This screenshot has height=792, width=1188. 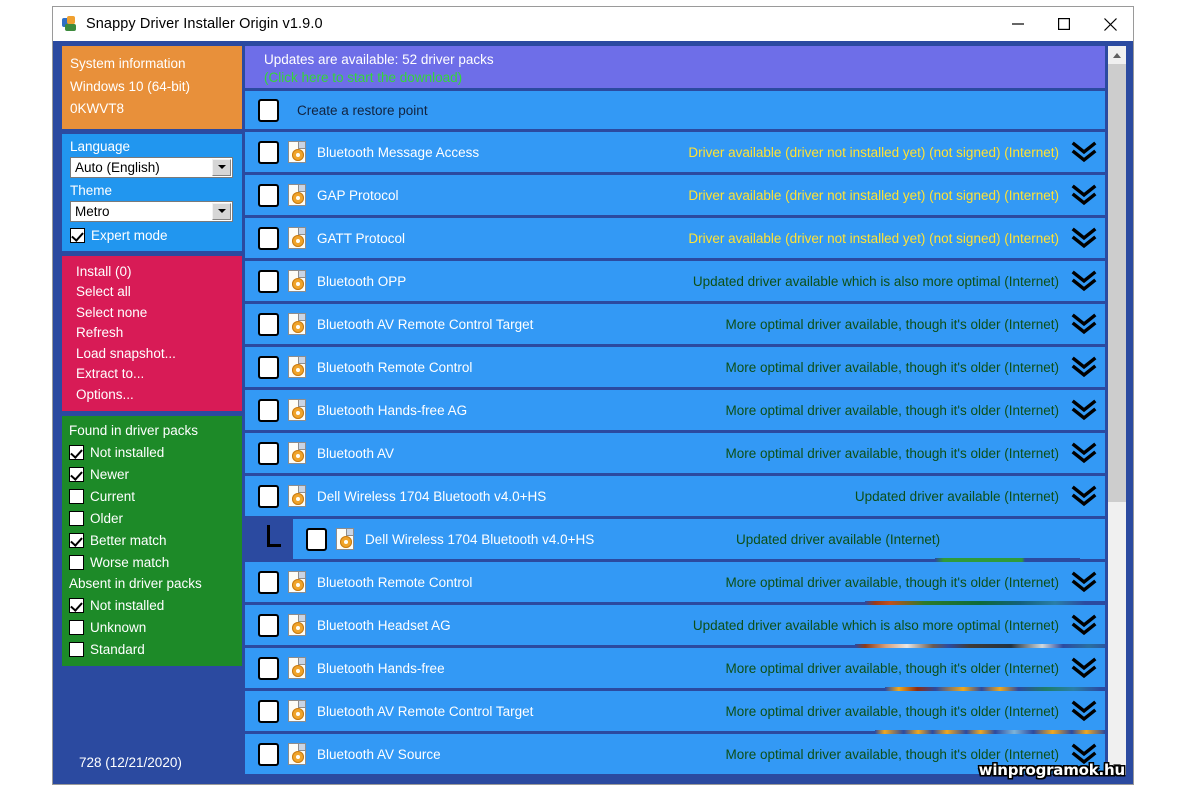 I want to click on expert-mode-row: Expert mode, so click(x=152, y=236).